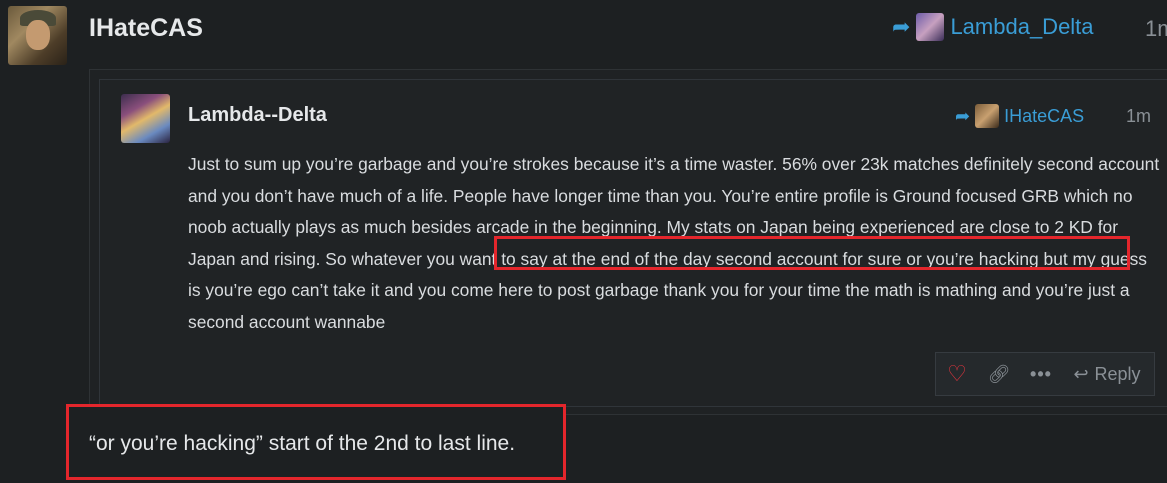 The height and width of the screenshot is (483, 1167). What do you see at coordinates (1022, 26) in the screenshot?
I see `reply-to-username: Lambda_Delta` at bounding box center [1022, 26].